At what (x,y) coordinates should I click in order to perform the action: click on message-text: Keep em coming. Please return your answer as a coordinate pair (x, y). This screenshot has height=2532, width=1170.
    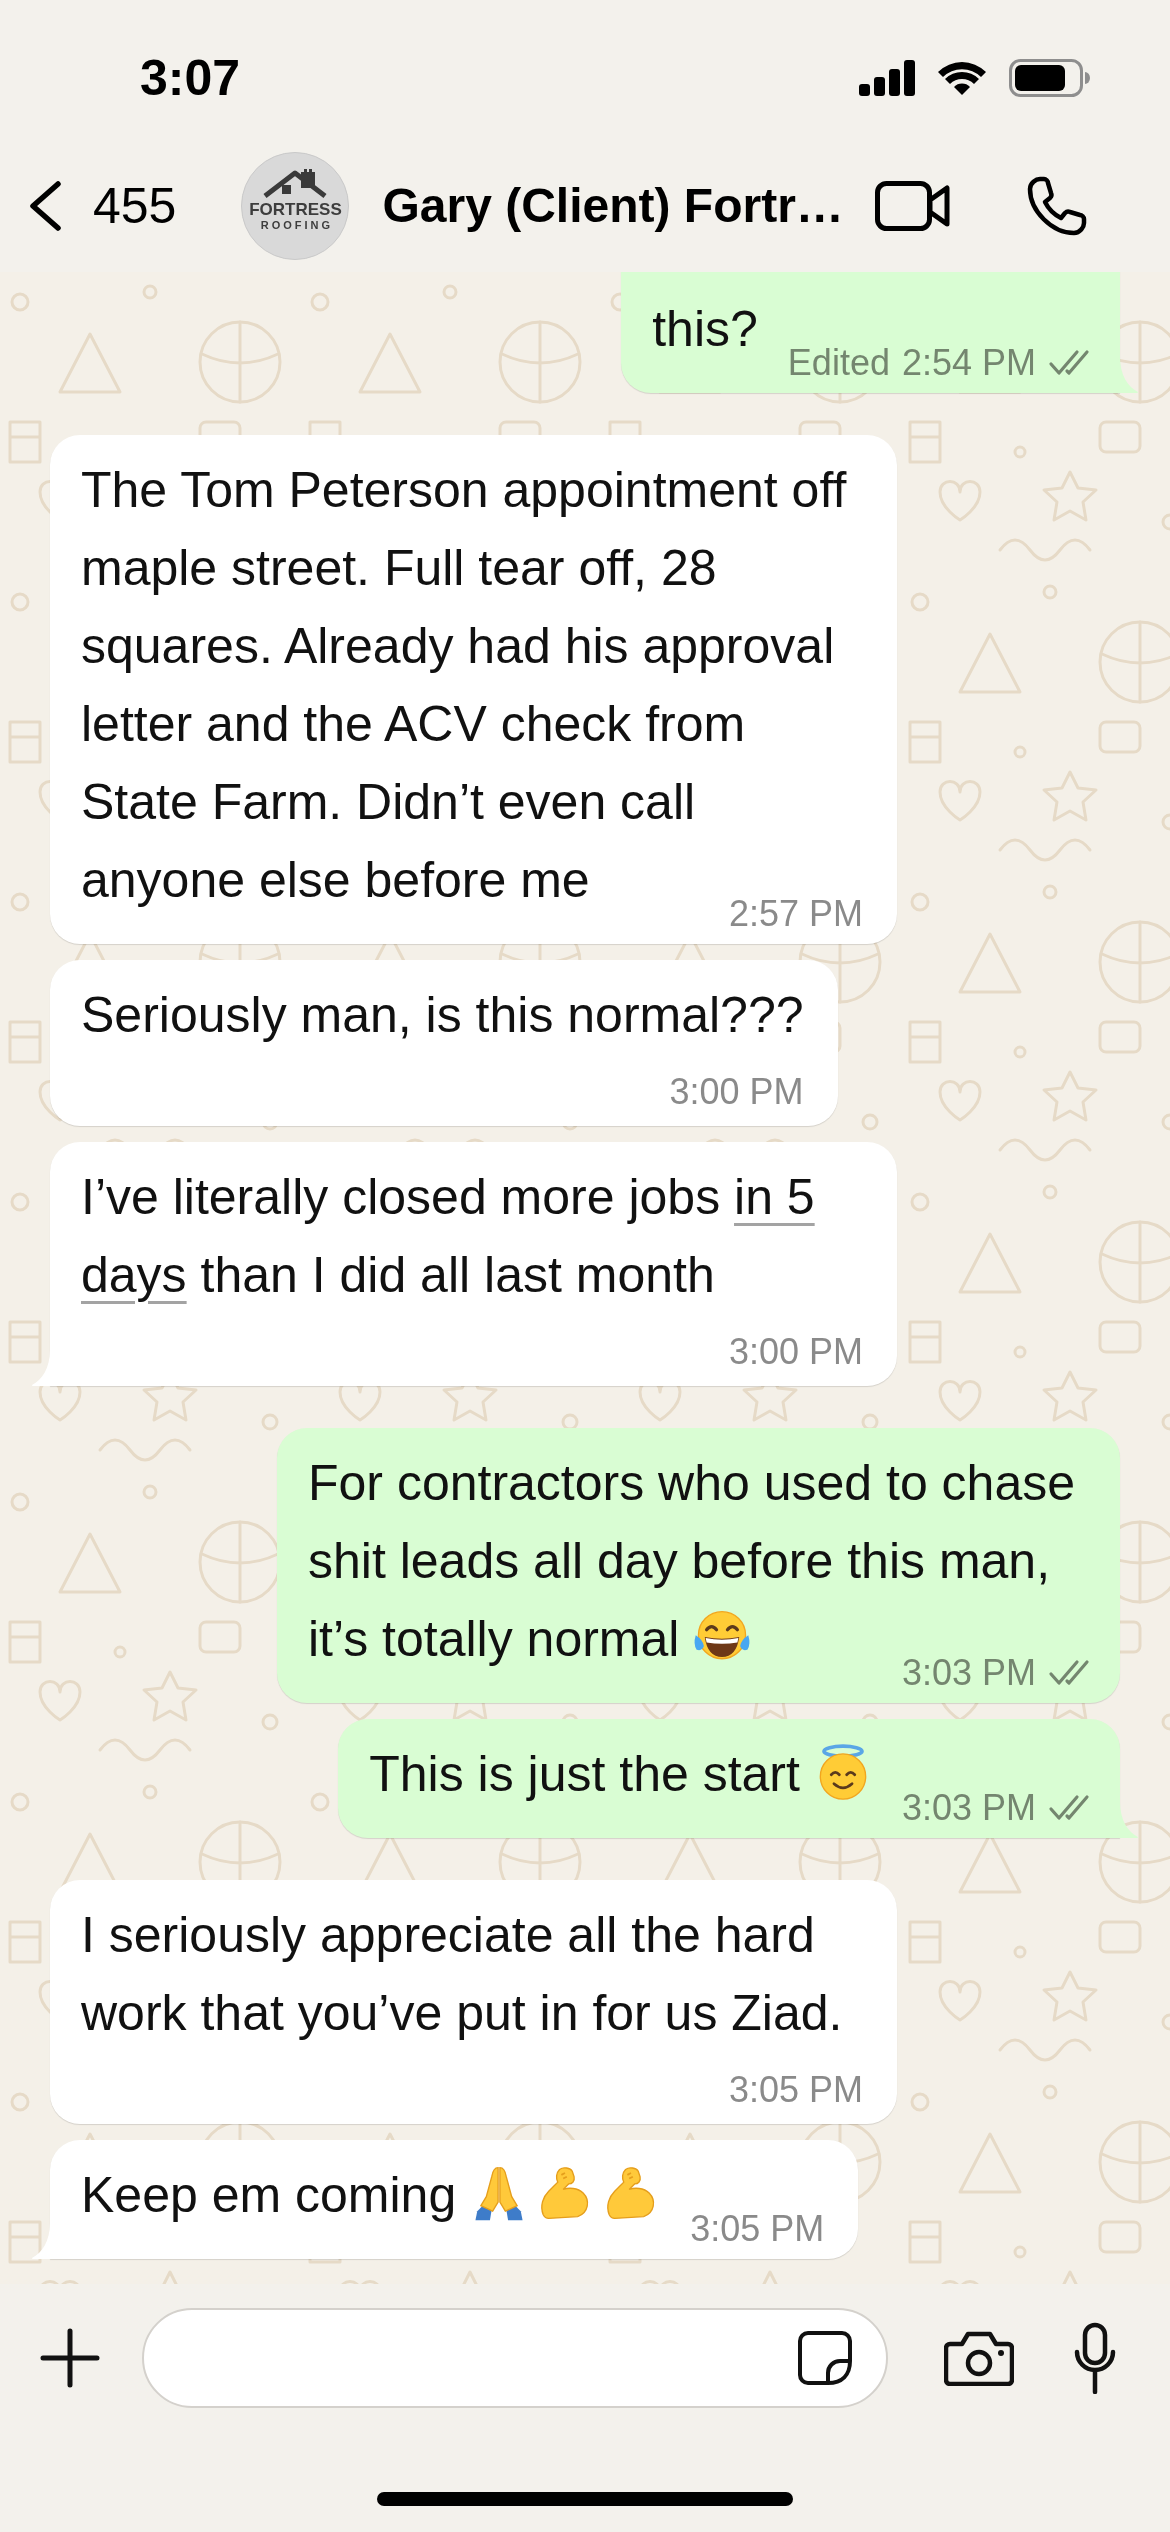
    Looking at the image, I should click on (371, 2195).